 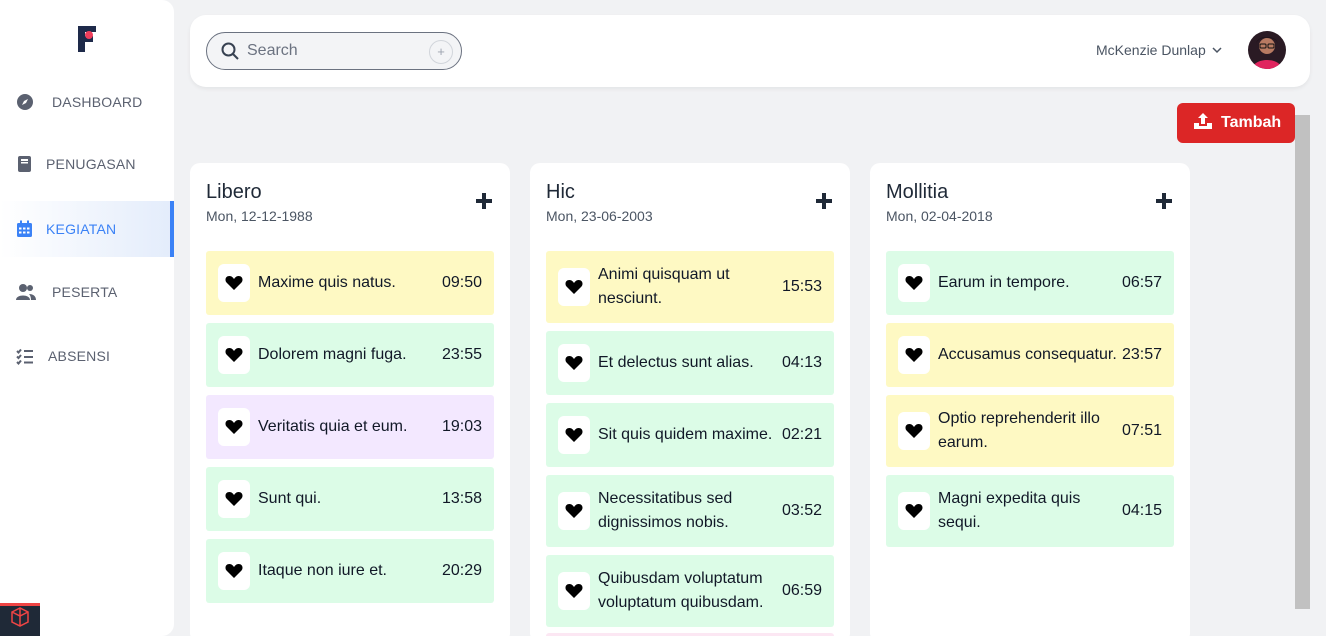 What do you see at coordinates (88, 39) in the screenshot?
I see `app-logo` at bounding box center [88, 39].